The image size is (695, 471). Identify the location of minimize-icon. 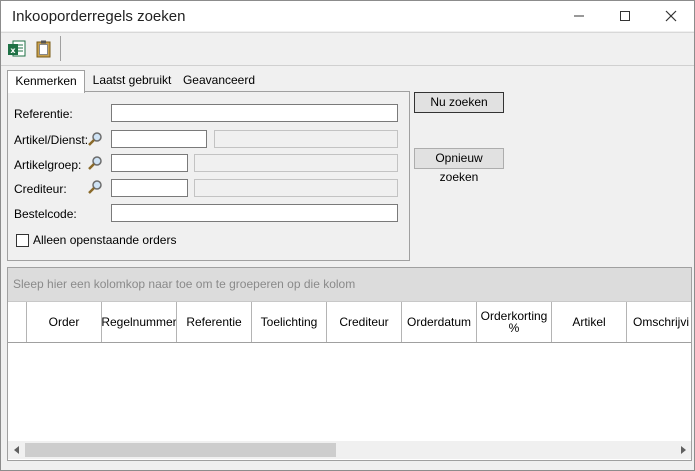
(579, 16).